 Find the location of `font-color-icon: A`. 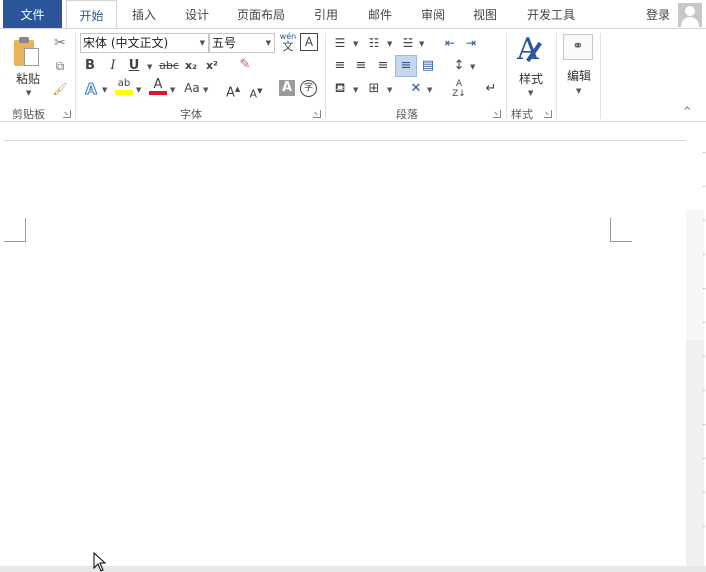

font-color-icon: A is located at coordinates (158, 86).